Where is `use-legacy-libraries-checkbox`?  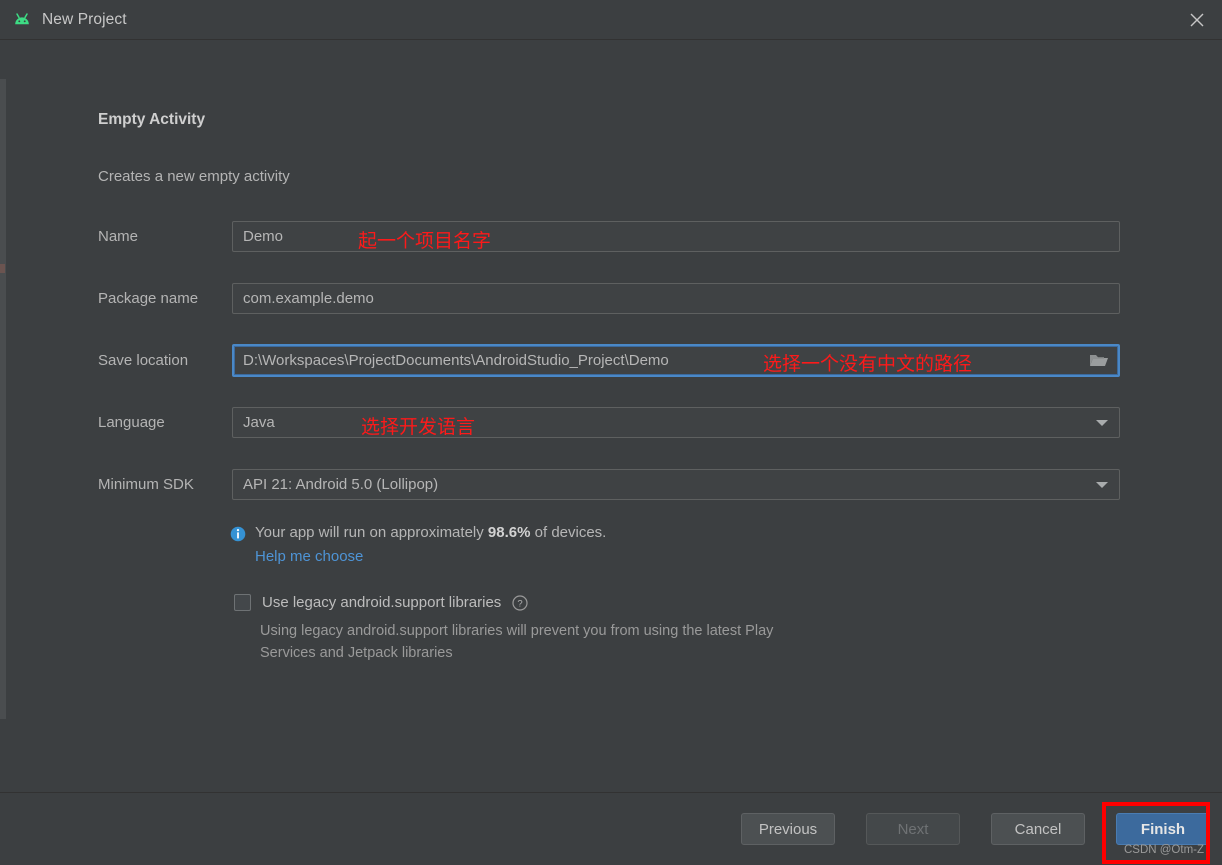 use-legacy-libraries-checkbox is located at coordinates (242, 602).